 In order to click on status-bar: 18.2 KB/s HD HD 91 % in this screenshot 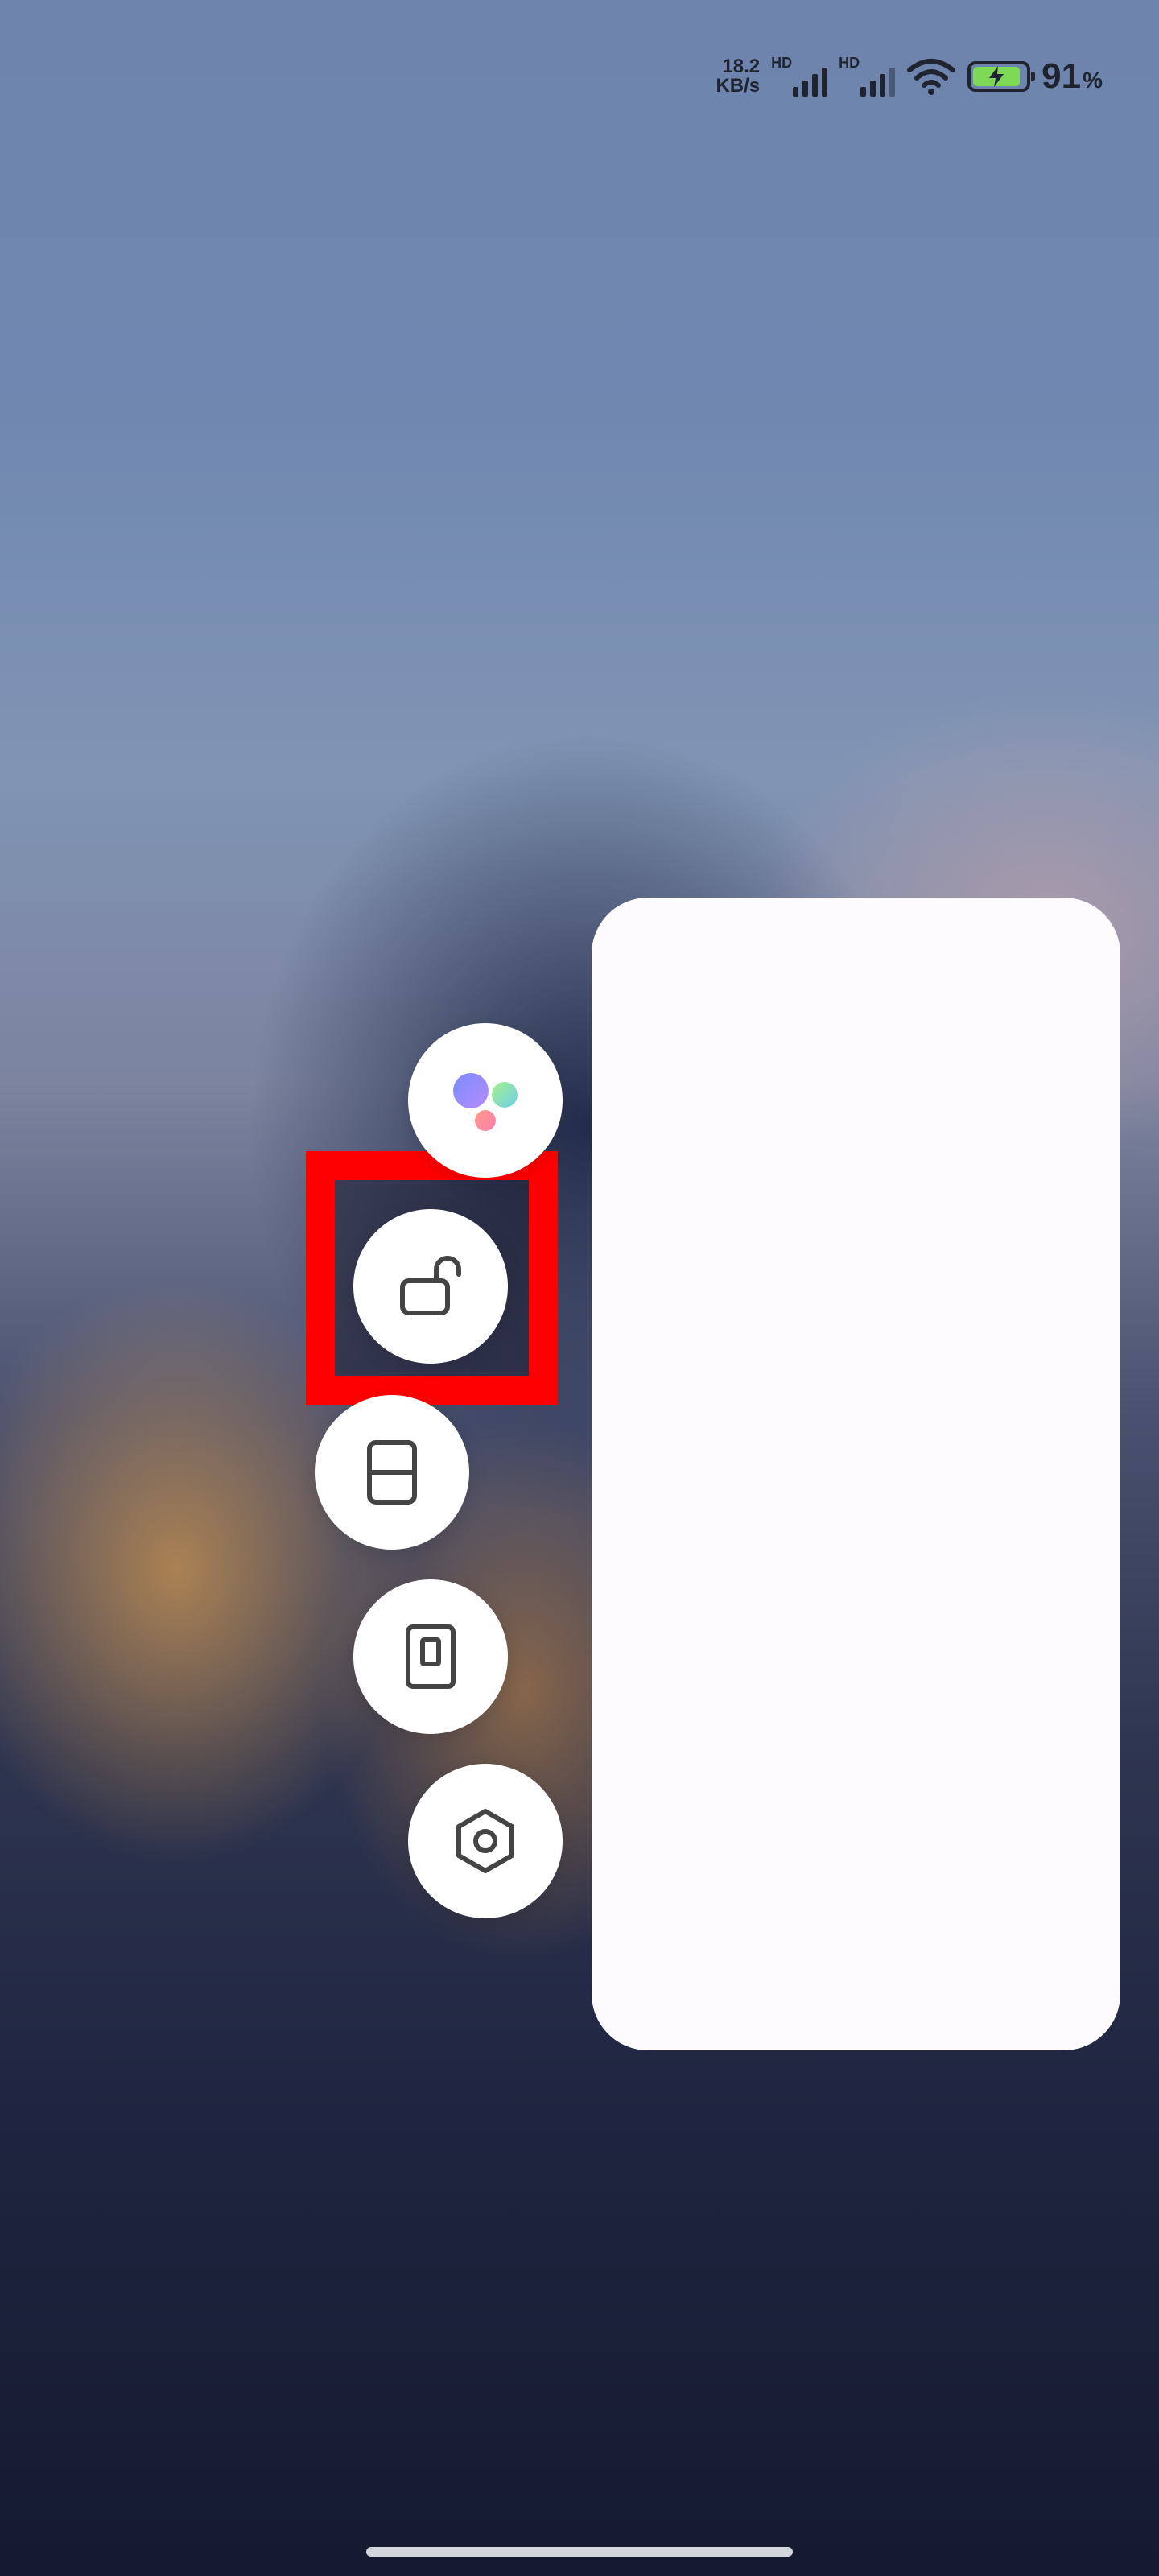, I will do `click(909, 76)`.